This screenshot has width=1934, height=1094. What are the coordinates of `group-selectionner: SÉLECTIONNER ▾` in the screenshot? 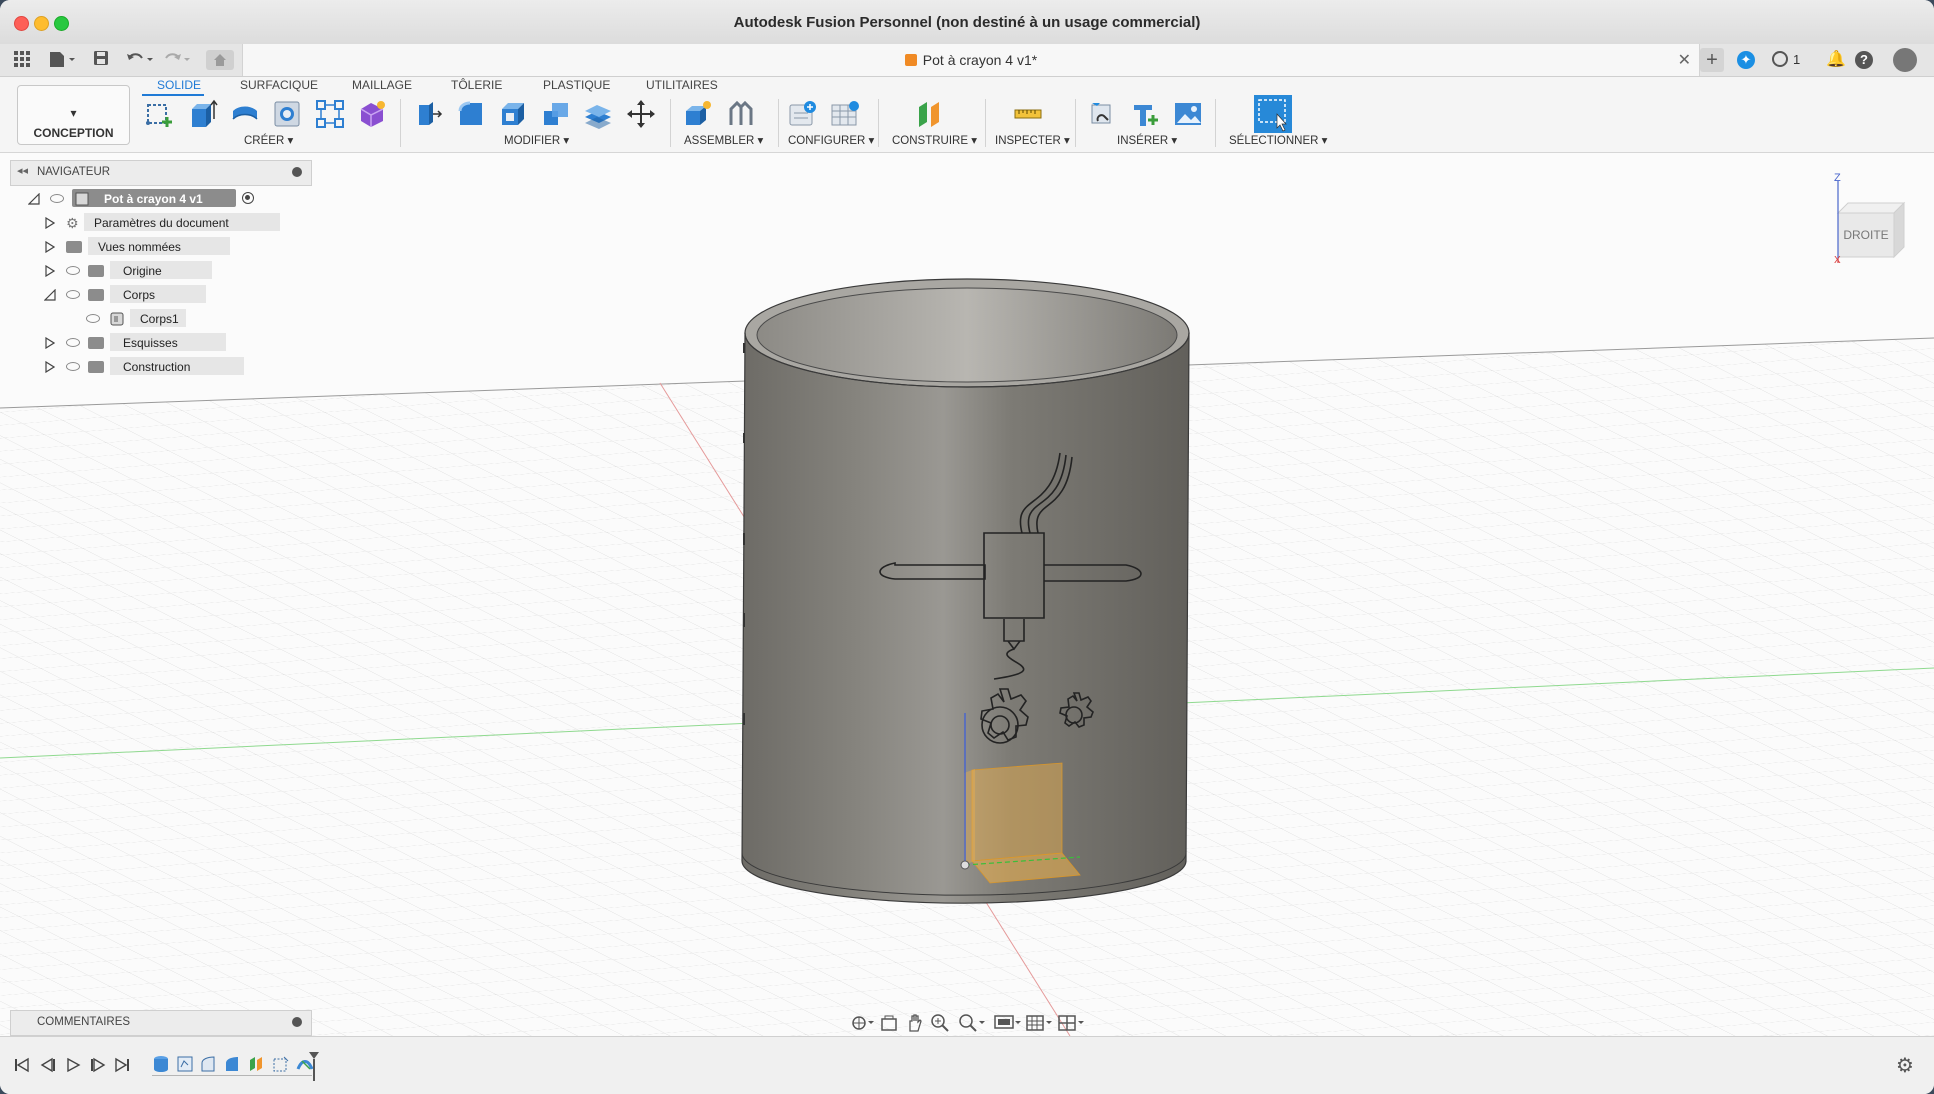 It's located at (1278, 140).